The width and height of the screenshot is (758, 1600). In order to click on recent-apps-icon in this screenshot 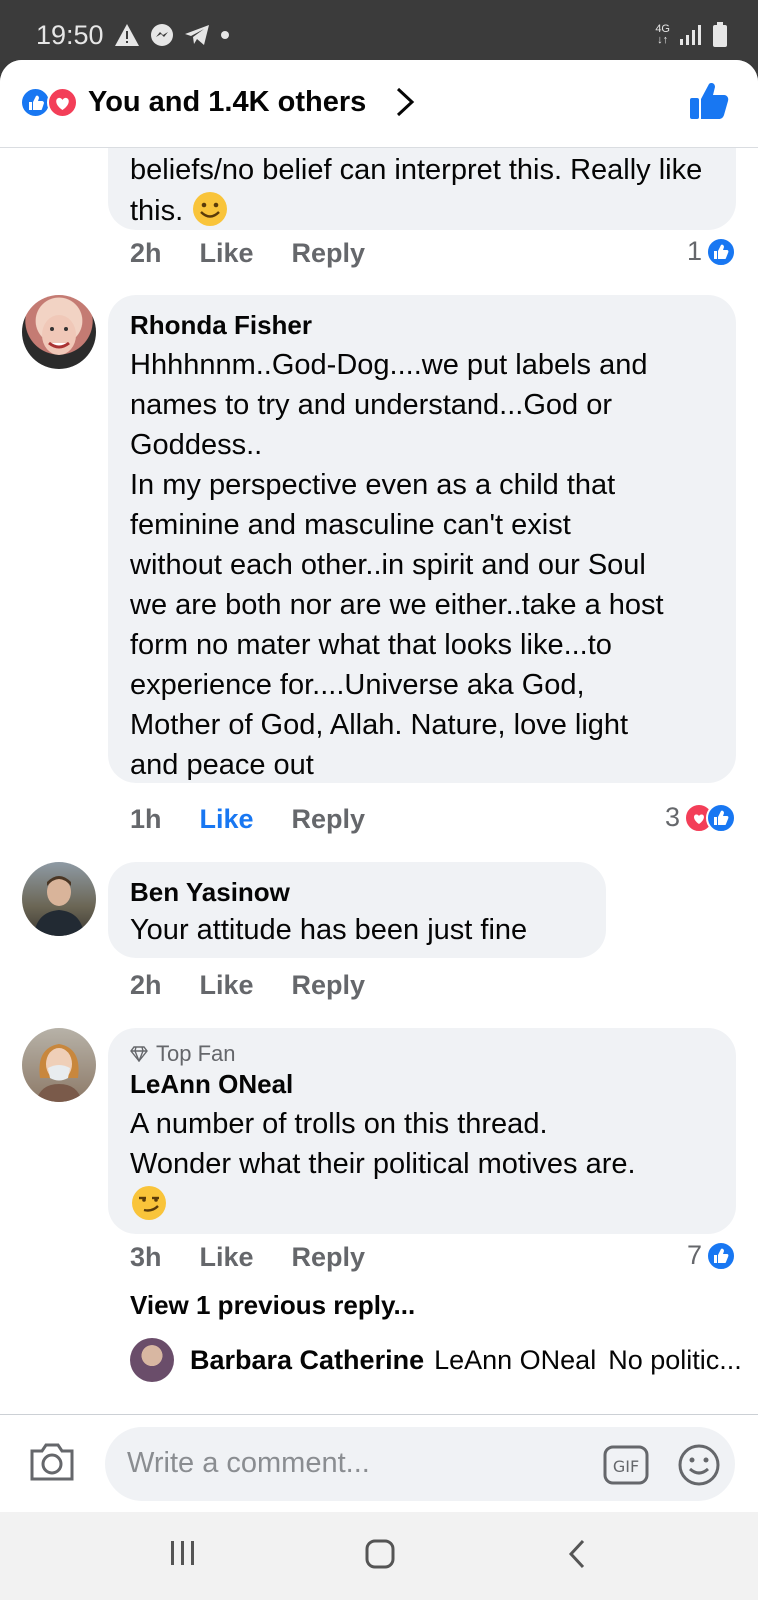, I will do `click(183, 1553)`.